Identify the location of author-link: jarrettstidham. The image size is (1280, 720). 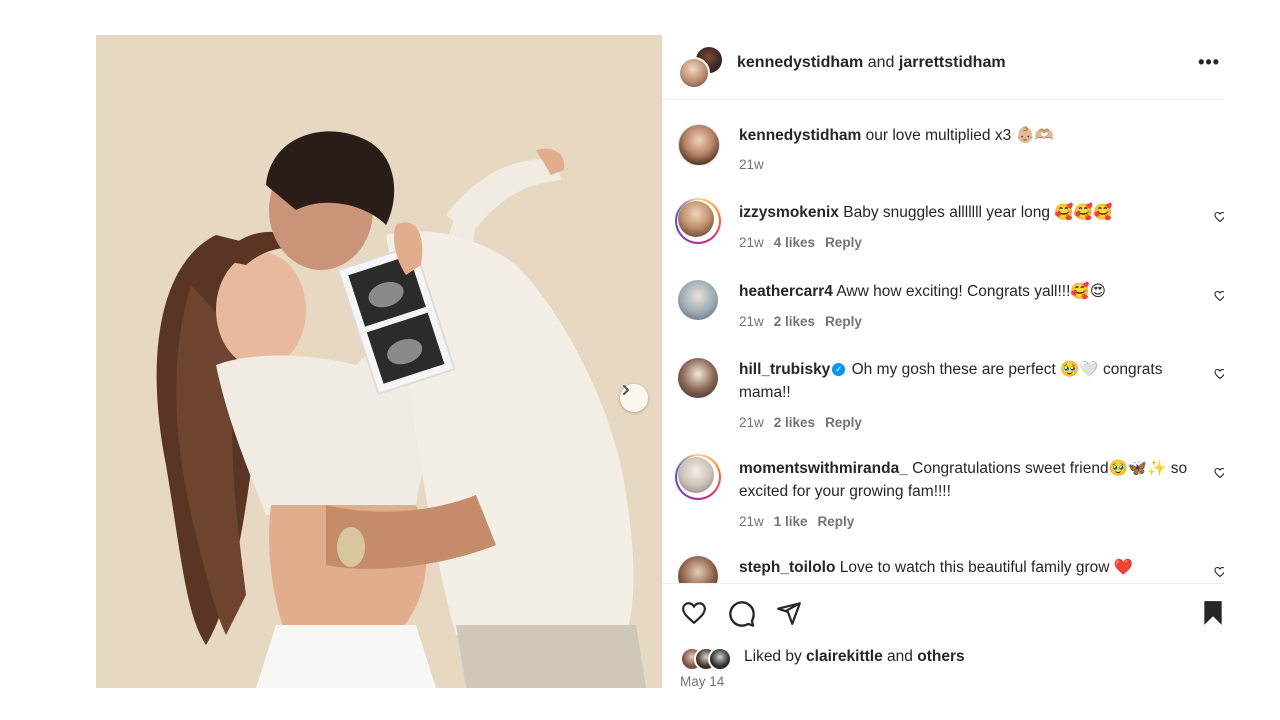
(952, 62).